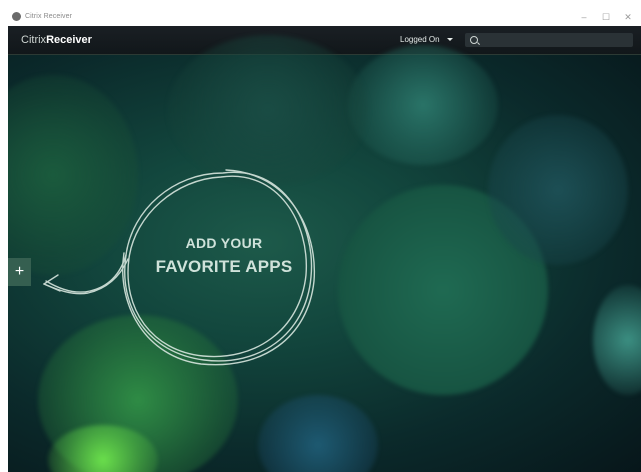  I want to click on add-apps-button: +, so click(19, 272).